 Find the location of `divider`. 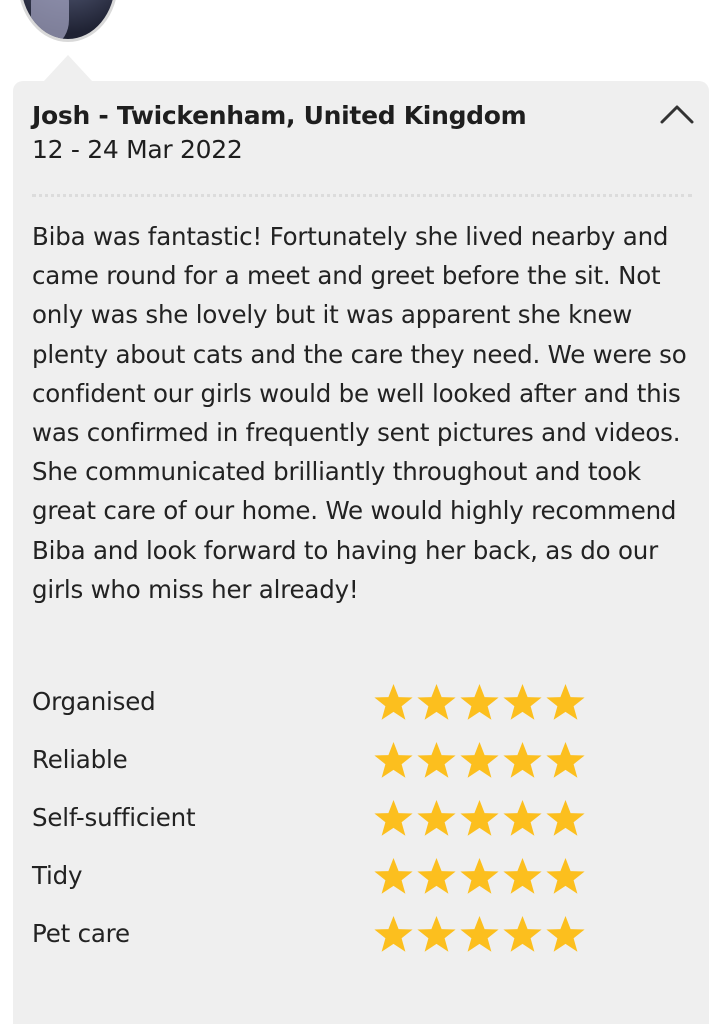

divider is located at coordinates (362, 195).